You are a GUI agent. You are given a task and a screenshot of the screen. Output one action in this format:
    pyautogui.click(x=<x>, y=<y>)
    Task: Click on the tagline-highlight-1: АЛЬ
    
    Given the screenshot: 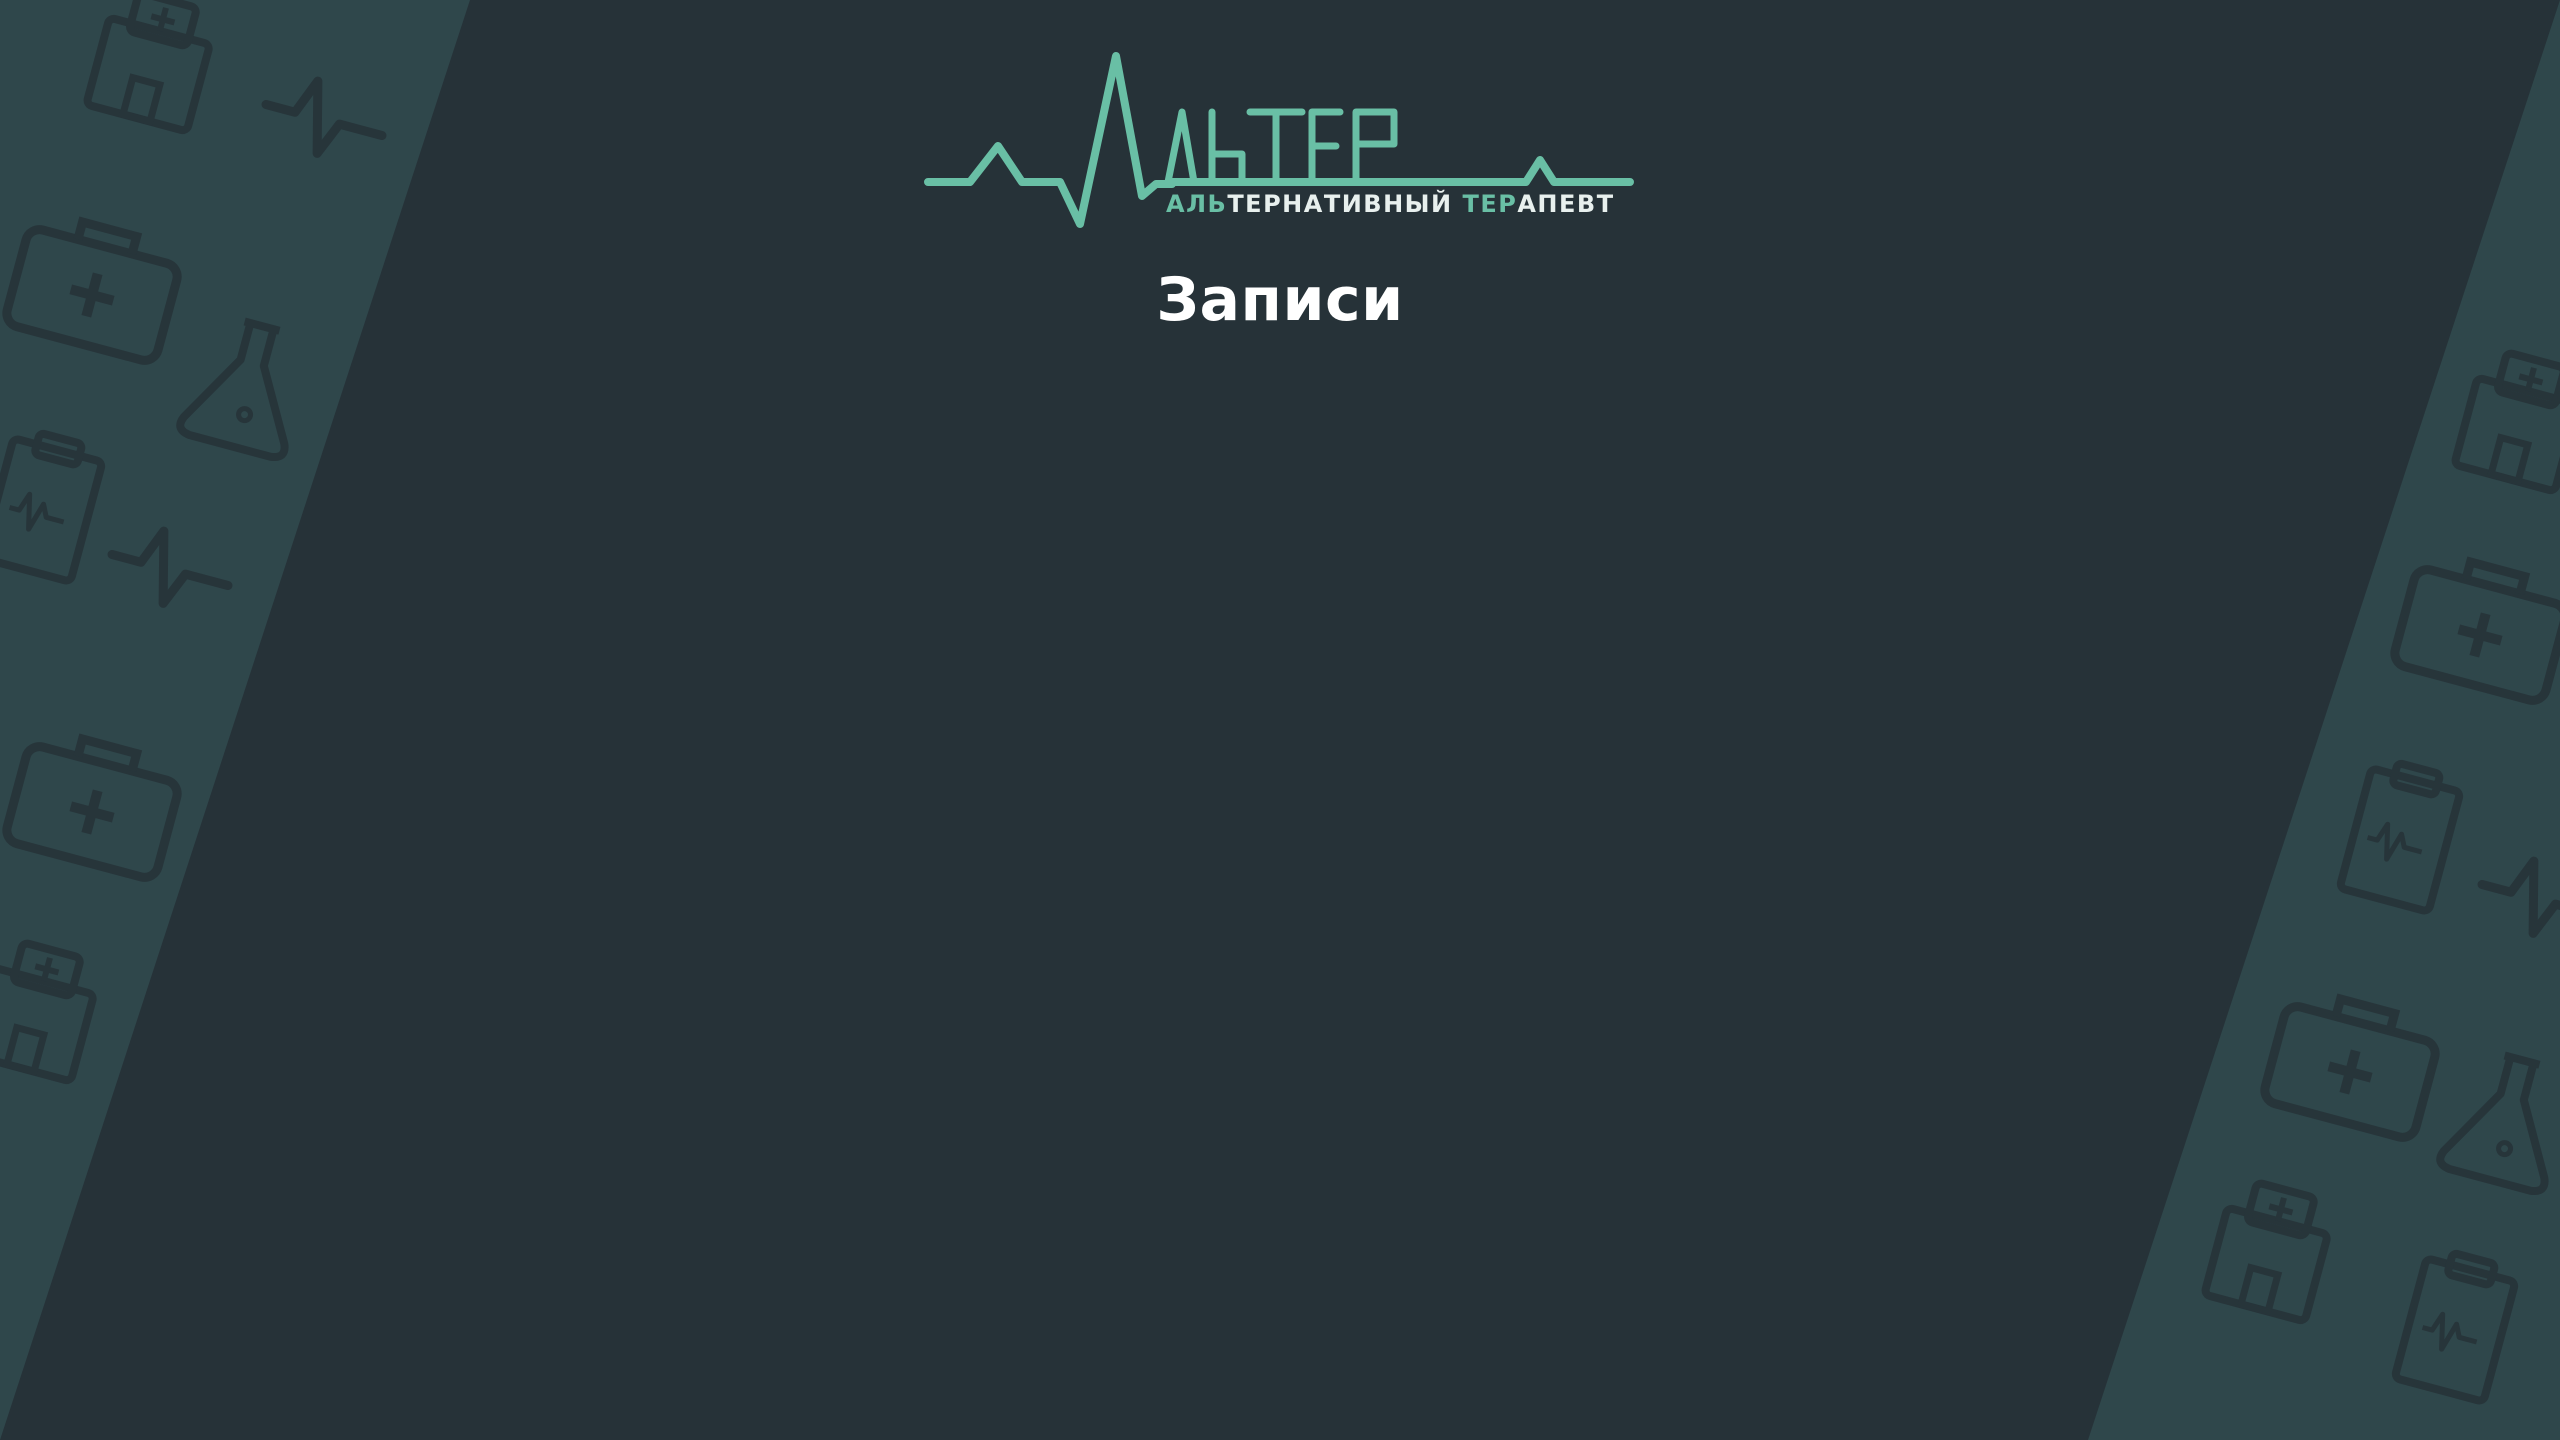 What is the action you would take?
    pyautogui.click(x=1196, y=204)
    